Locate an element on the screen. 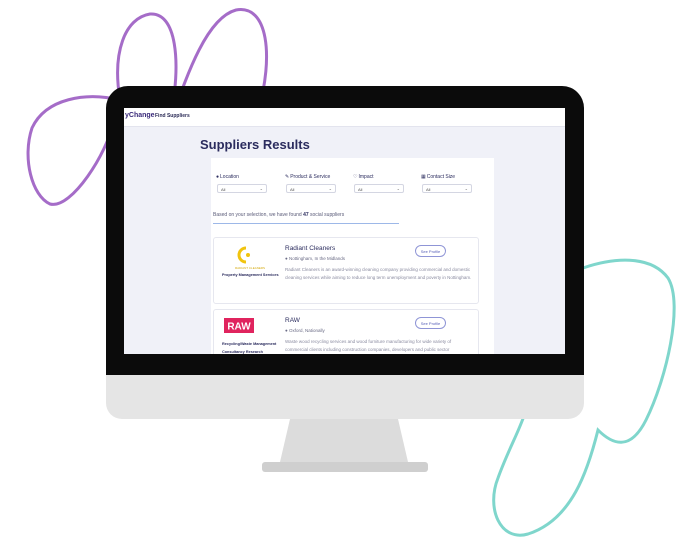  filter-location: ●Location All ⌄ is located at coordinates (242, 183).